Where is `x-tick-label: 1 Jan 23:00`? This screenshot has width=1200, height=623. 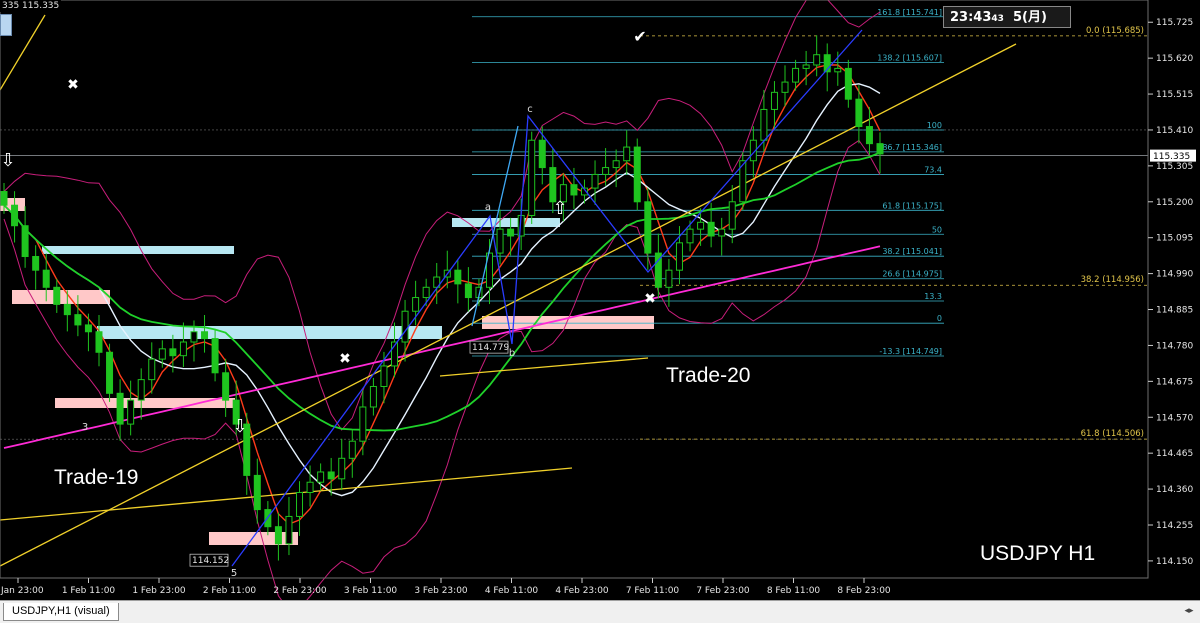
x-tick-label: 1 Jan 23:00 is located at coordinates (22, 591).